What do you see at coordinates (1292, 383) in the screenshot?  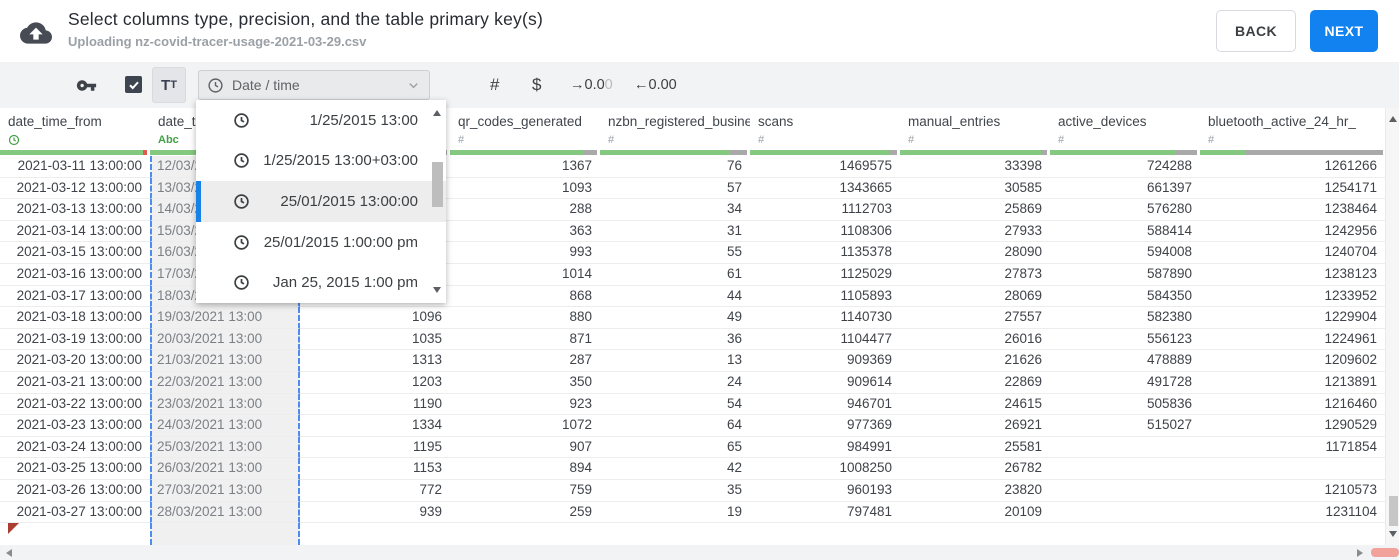 I see `table-cell: 1213891` at bounding box center [1292, 383].